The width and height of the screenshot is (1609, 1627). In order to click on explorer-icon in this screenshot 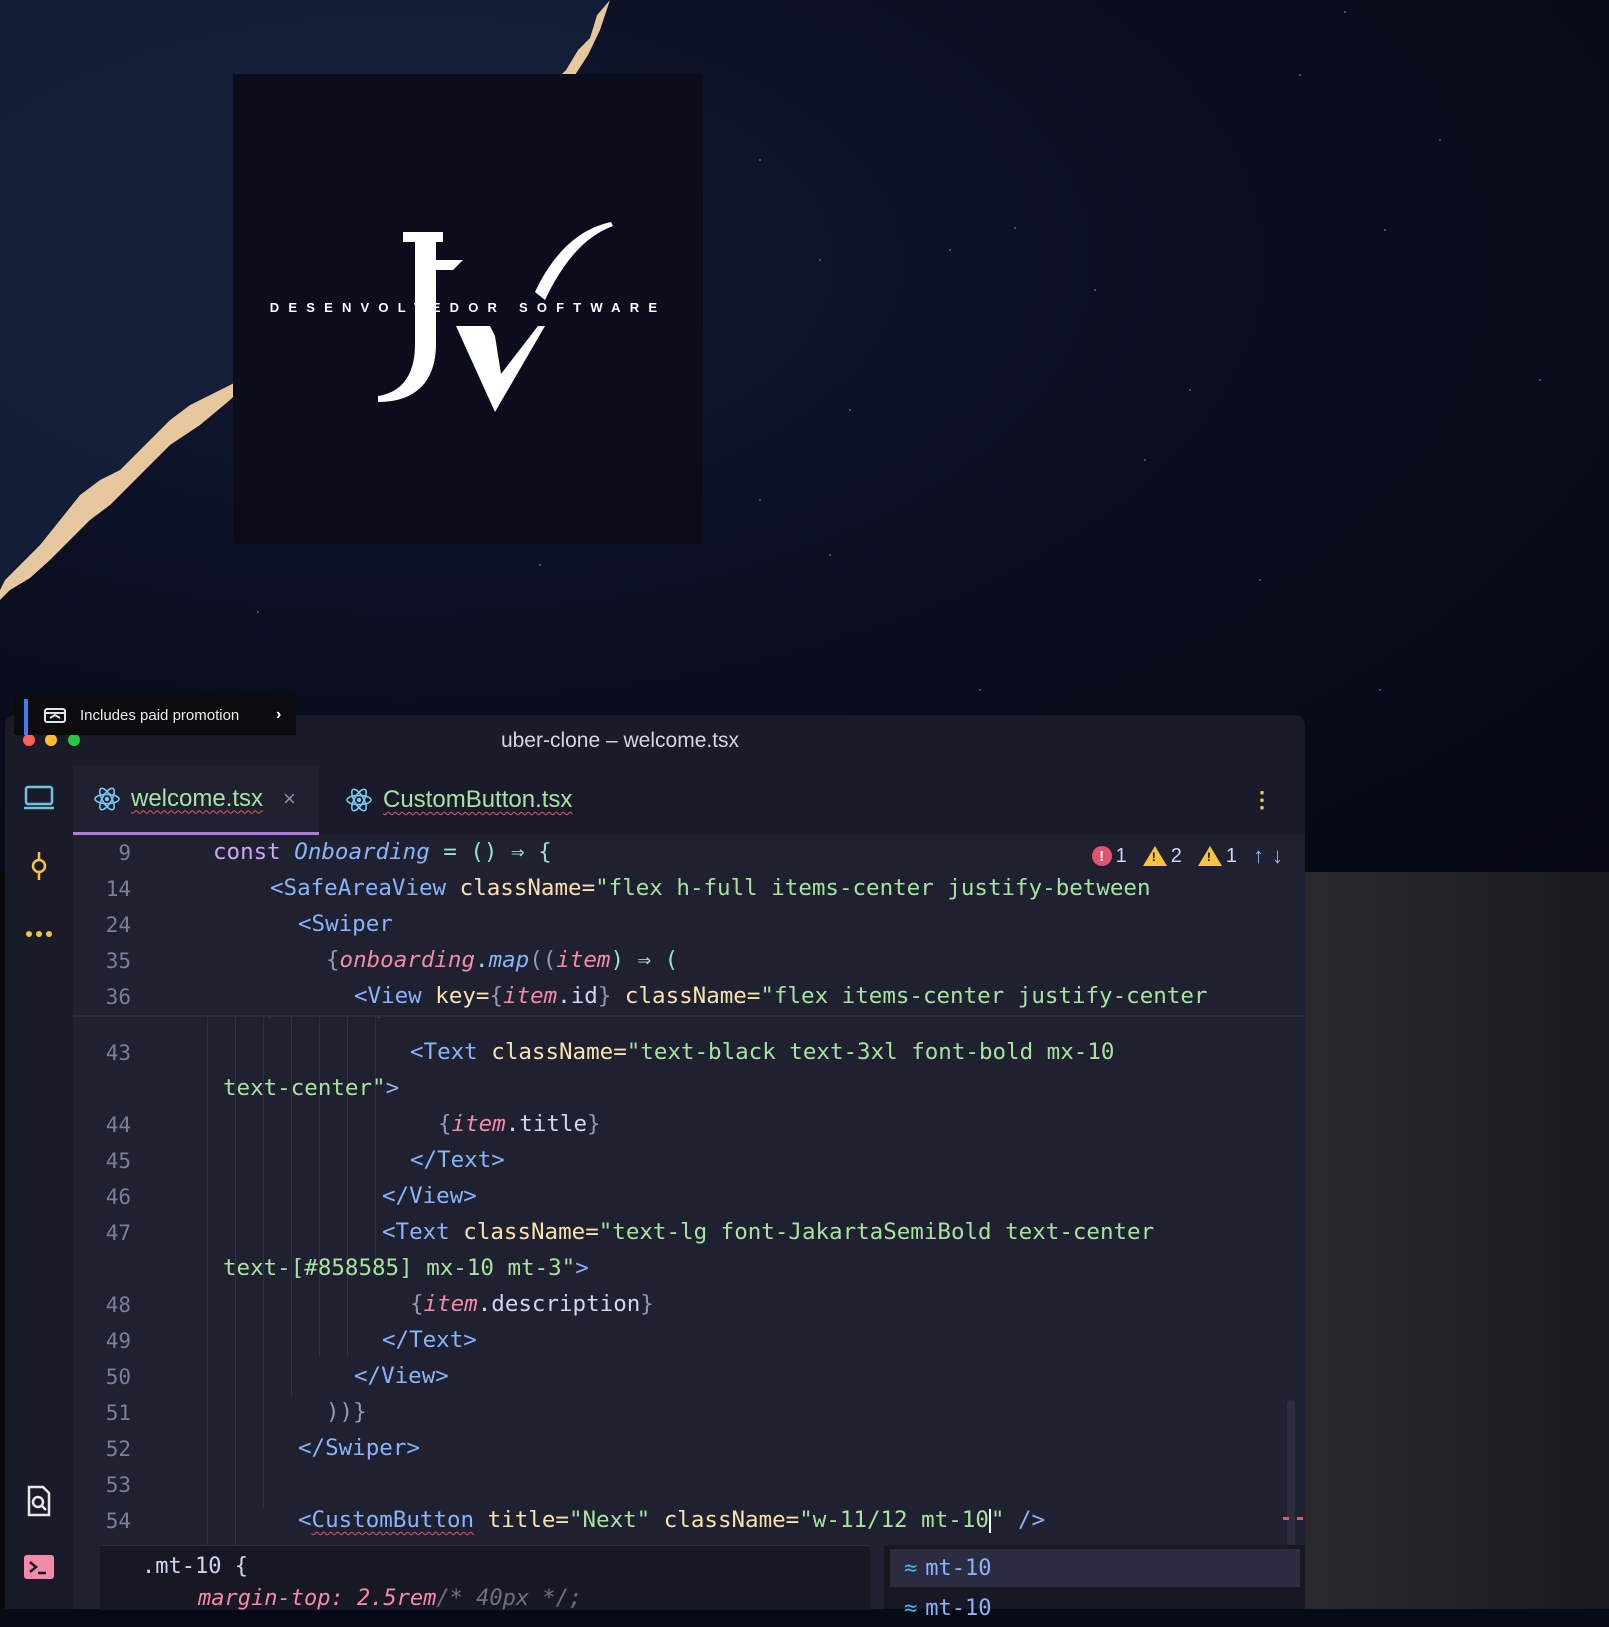, I will do `click(39, 798)`.